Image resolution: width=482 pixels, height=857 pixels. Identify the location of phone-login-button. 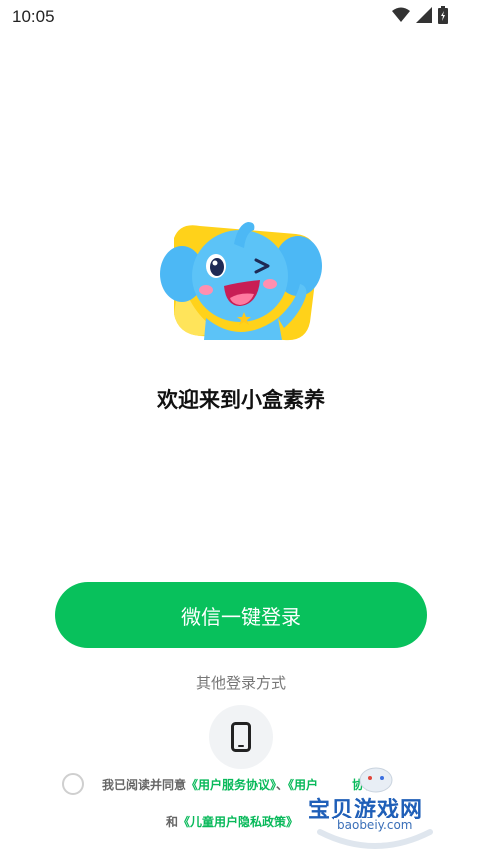
(241, 737).